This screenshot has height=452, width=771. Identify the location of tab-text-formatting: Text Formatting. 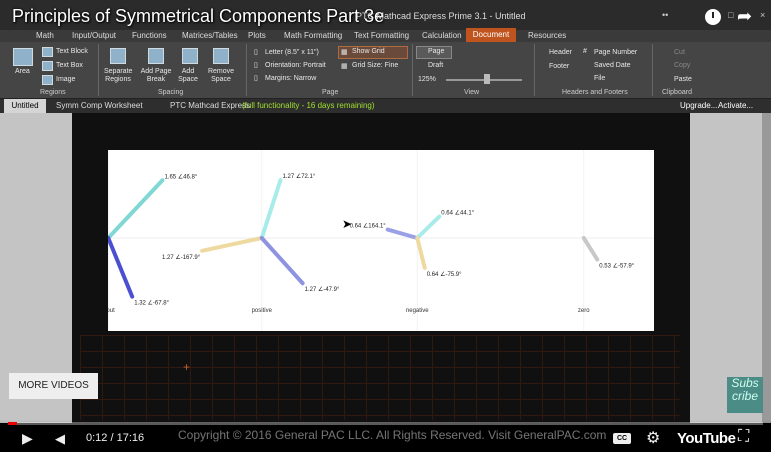
(381, 35).